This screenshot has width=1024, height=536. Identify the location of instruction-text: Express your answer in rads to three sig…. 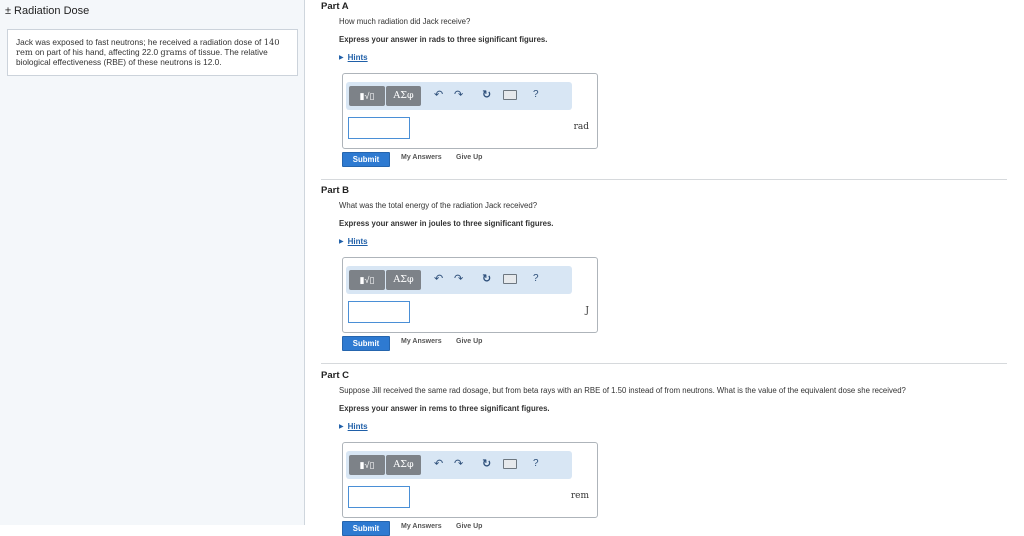
(443, 39).